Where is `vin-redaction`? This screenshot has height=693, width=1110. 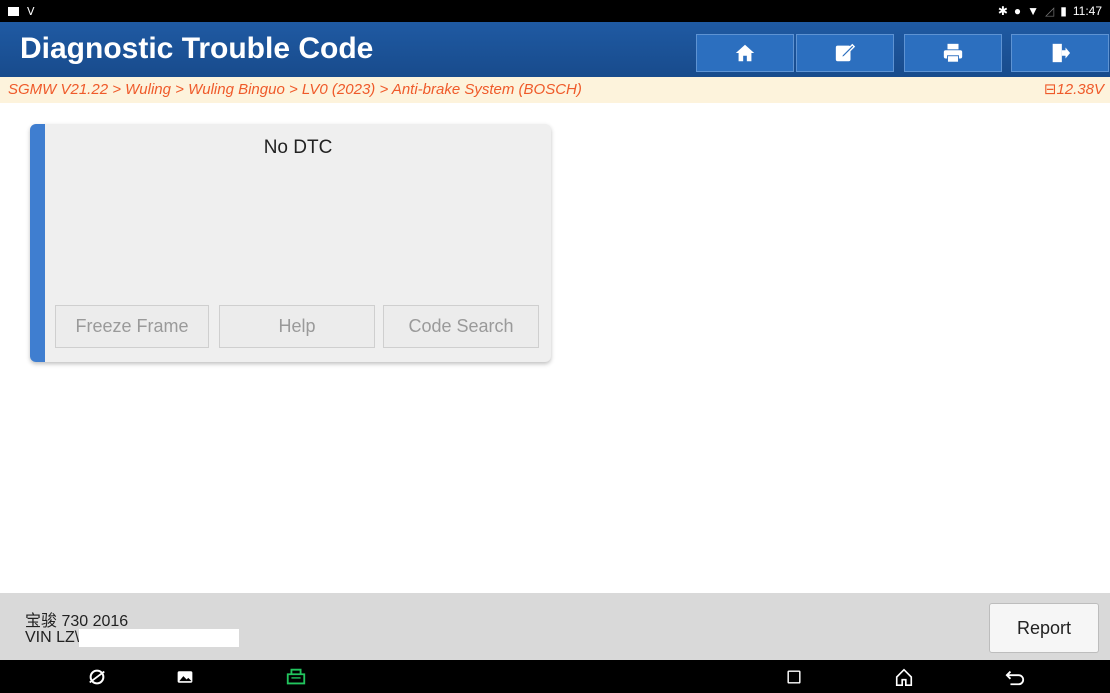 vin-redaction is located at coordinates (159, 638).